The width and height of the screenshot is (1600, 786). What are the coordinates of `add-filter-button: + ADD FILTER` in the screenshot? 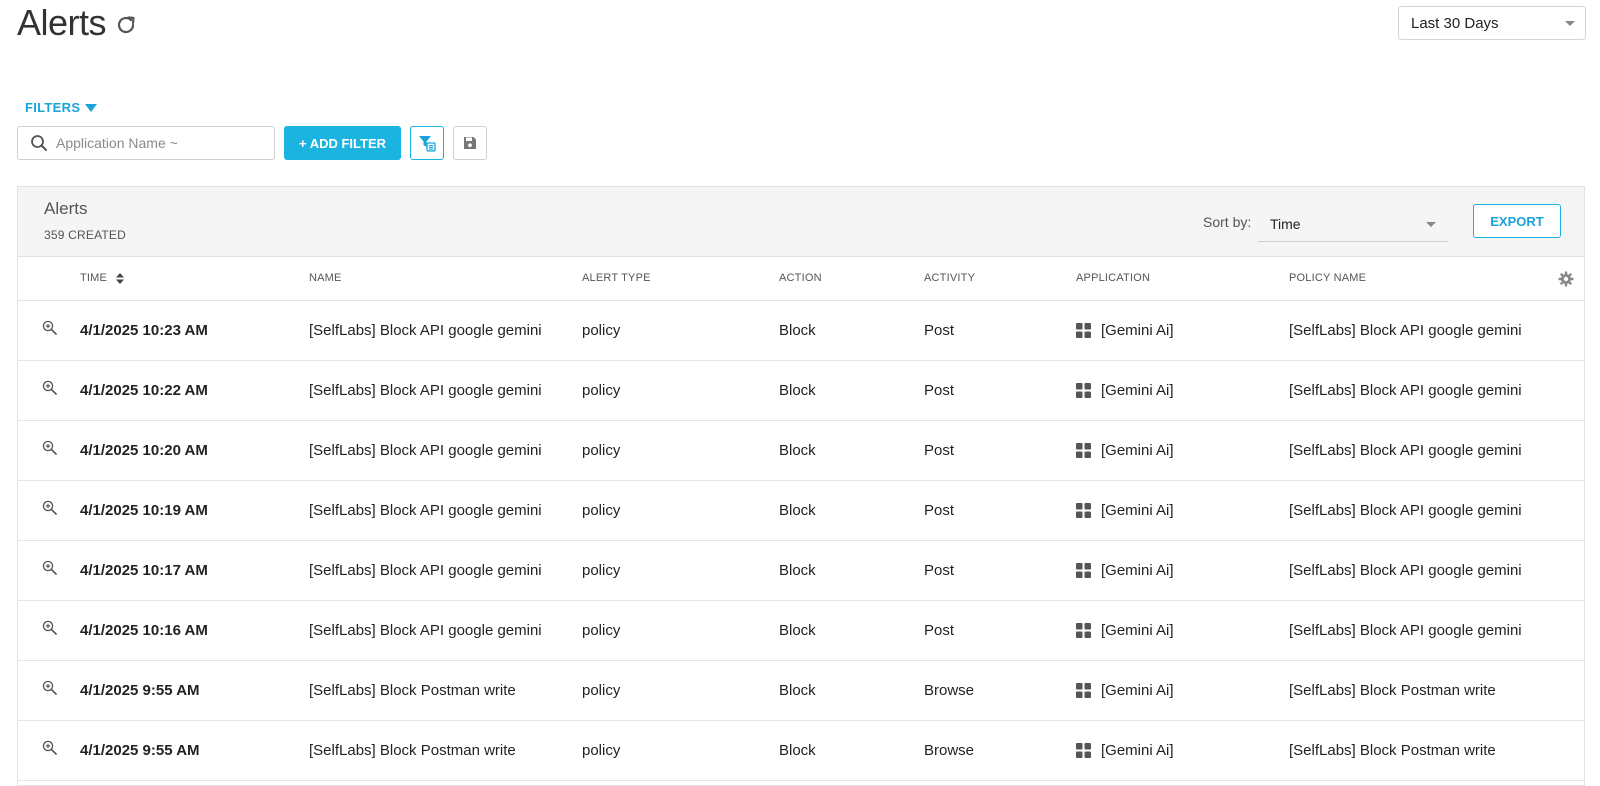 It's located at (342, 143).